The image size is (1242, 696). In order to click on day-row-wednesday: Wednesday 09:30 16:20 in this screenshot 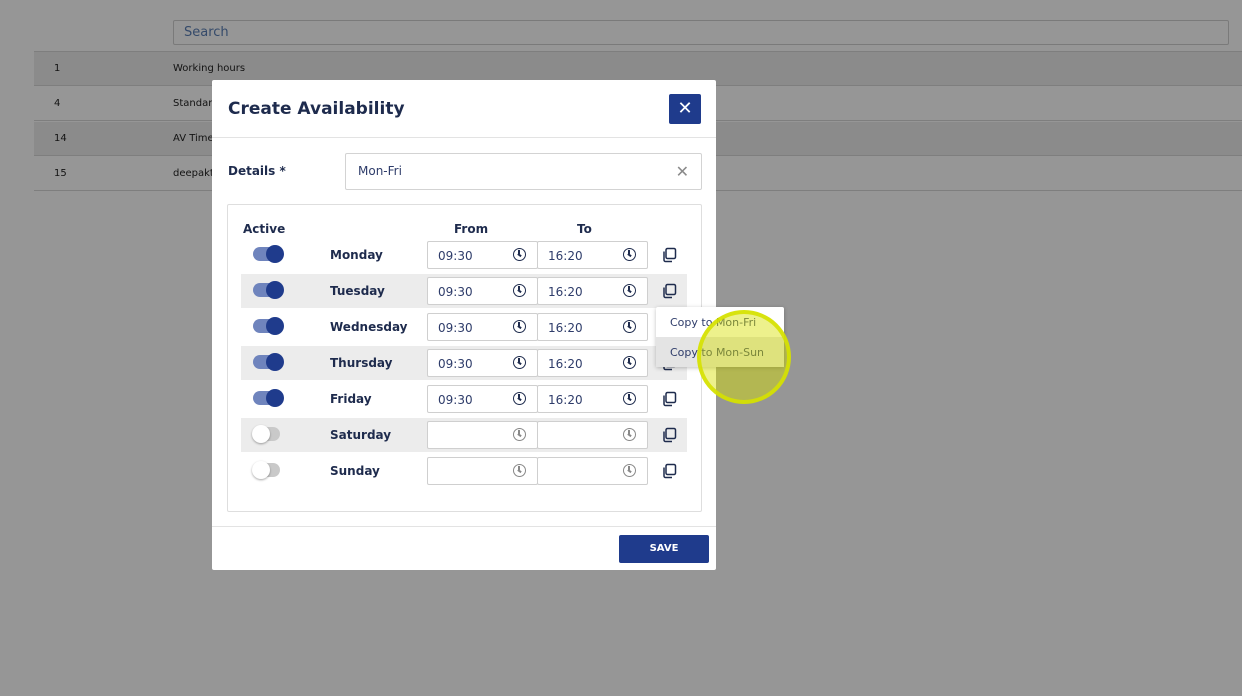, I will do `click(464, 327)`.